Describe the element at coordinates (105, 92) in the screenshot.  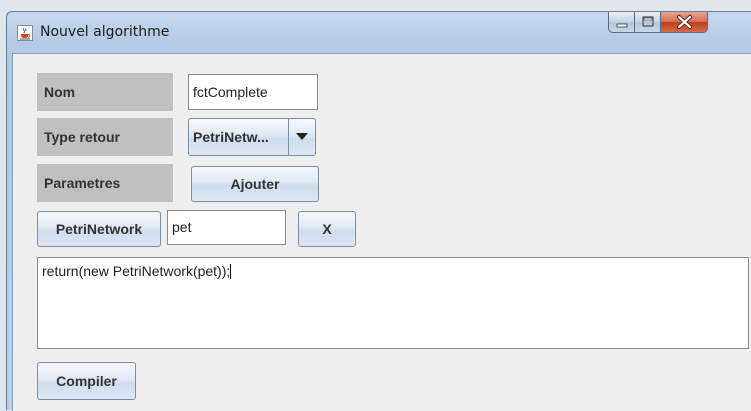
I see `nom-label: Nom` at that location.